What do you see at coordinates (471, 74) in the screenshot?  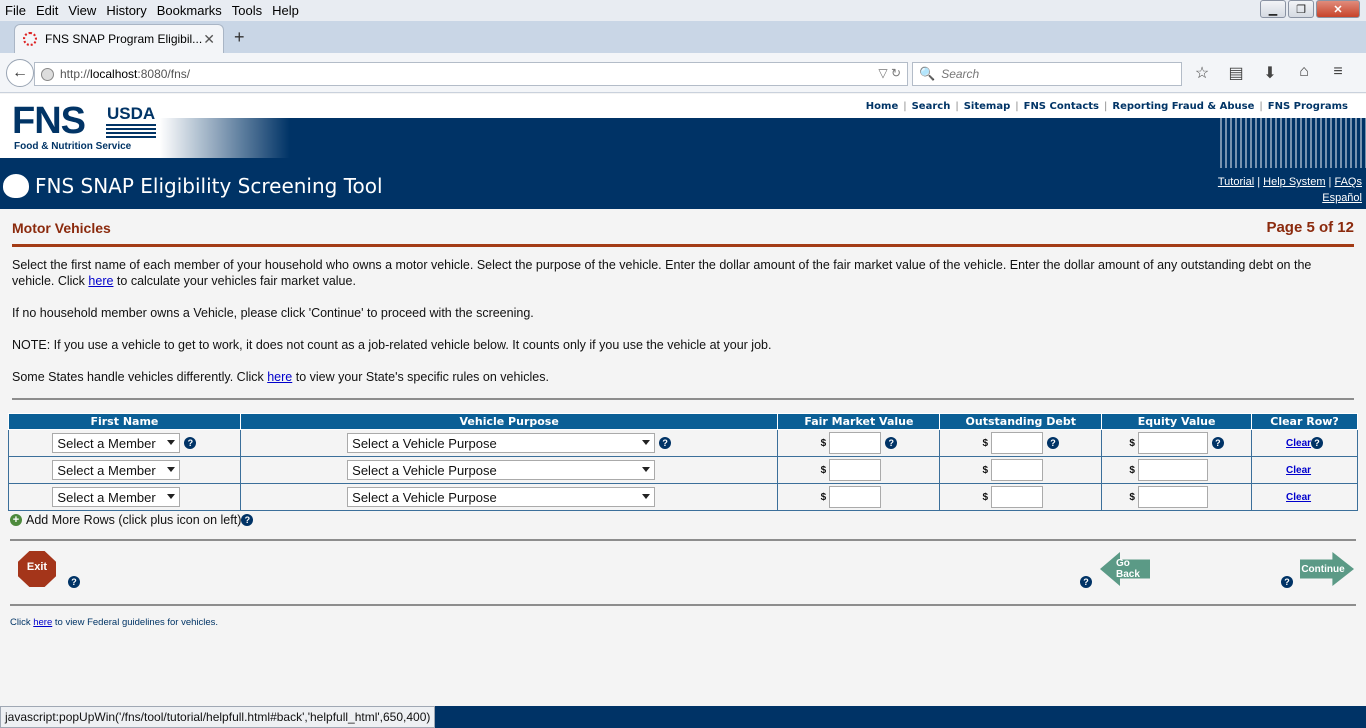 I see `url-bar: http://localhost:8080/fns/ ▽ ↻` at bounding box center [471, 74].